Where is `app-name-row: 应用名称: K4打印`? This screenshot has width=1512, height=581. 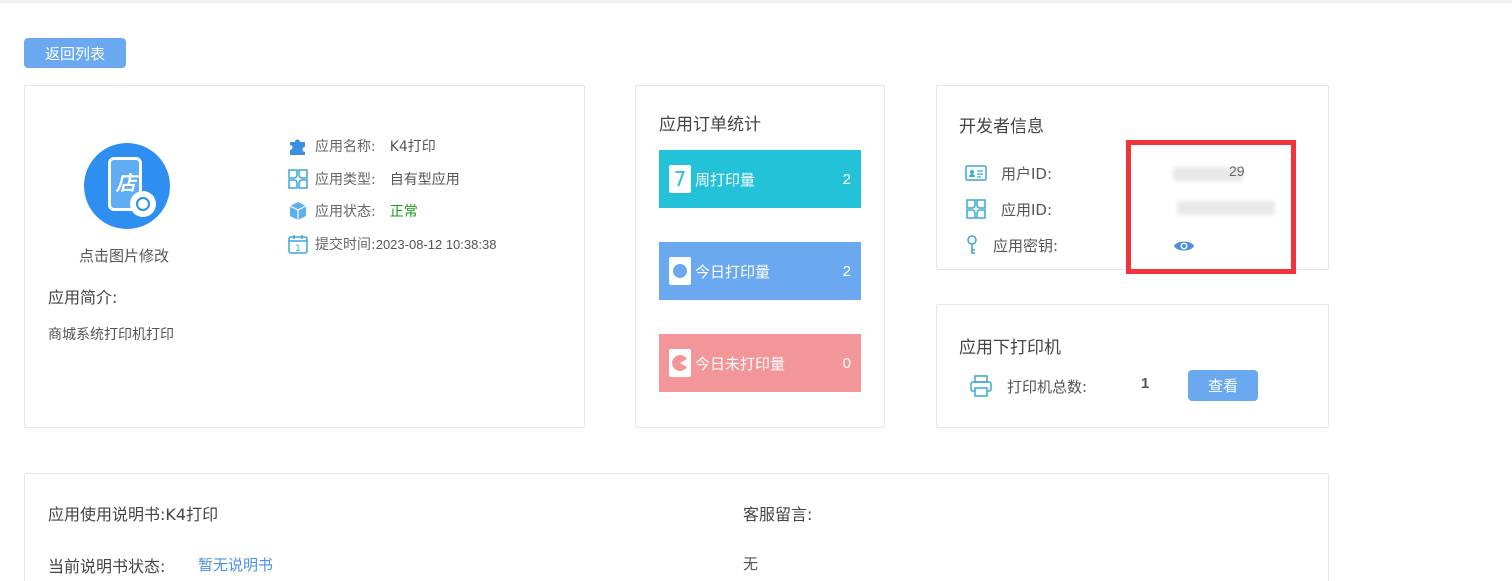 app-name-row: 应用名称: K4打印 is located at coordinates (361, 146).